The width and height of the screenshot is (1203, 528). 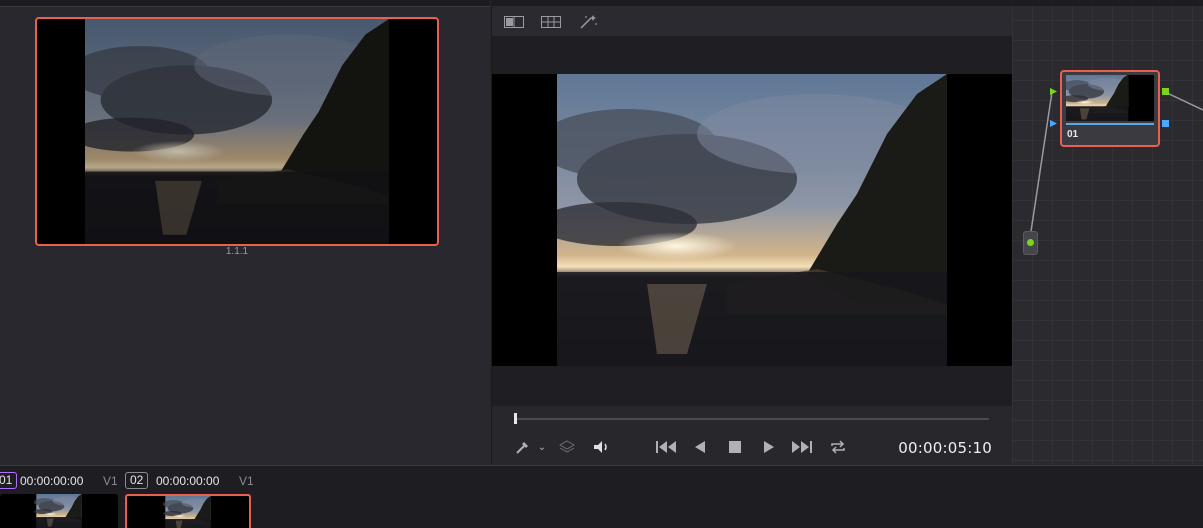 I want to click on viewer-toolbar, so click(x=752, y=18).